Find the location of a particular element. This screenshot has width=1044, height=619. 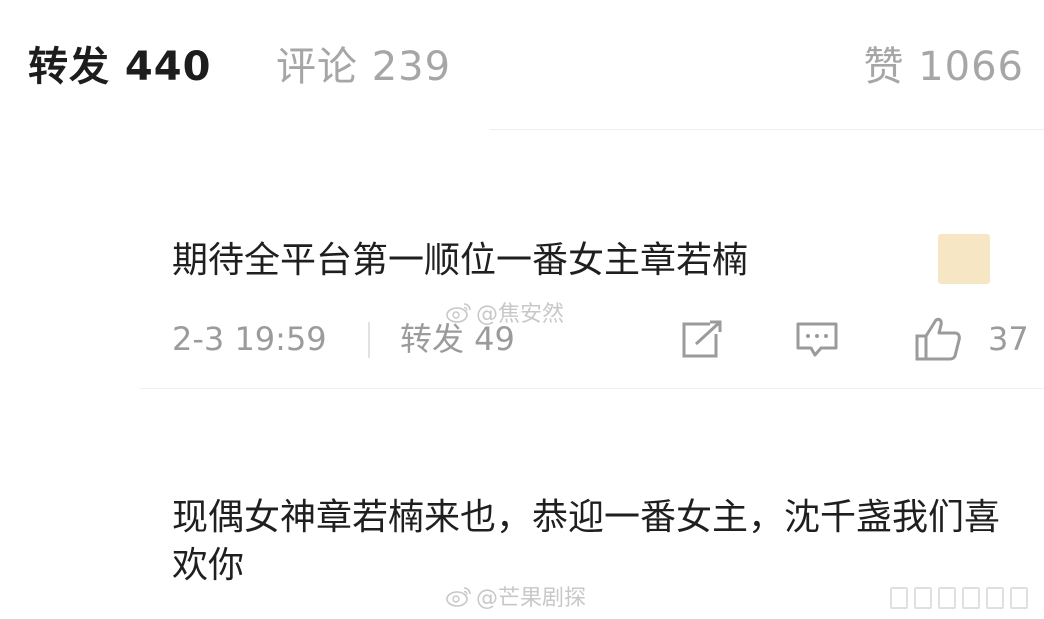

weibo-logo-icon is located at coordinates (458, 597).